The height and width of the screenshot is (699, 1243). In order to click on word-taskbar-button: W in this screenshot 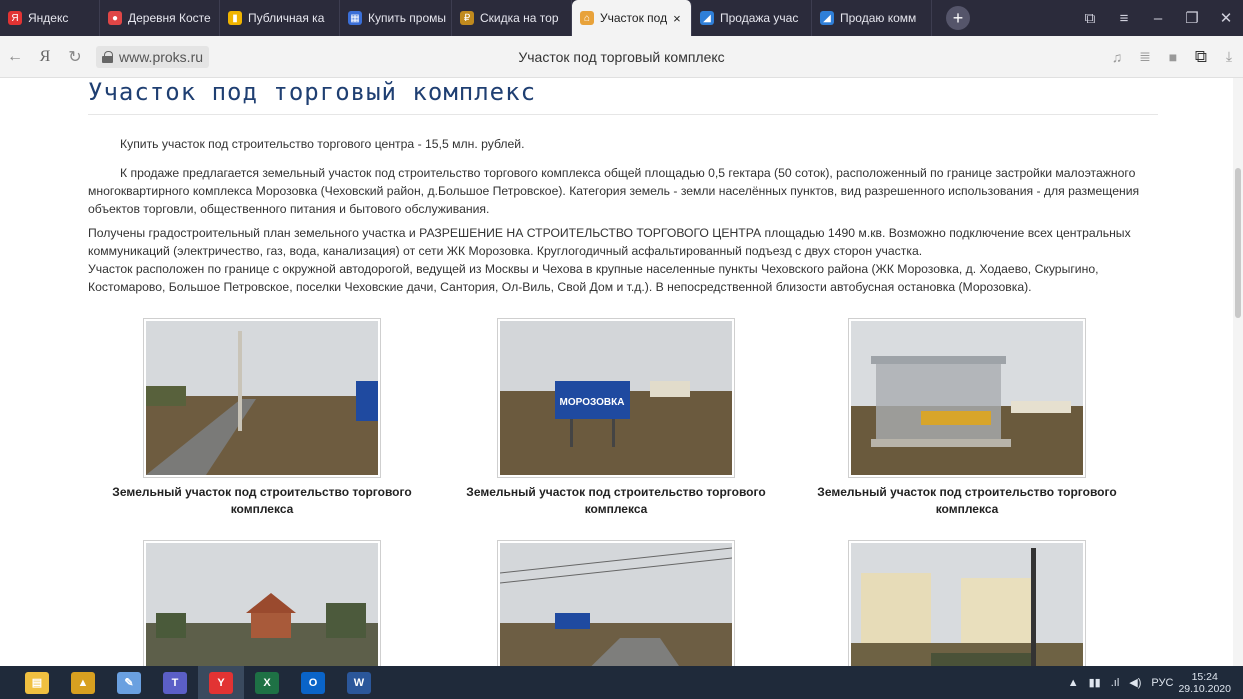, I will do `click(359, 682)`.